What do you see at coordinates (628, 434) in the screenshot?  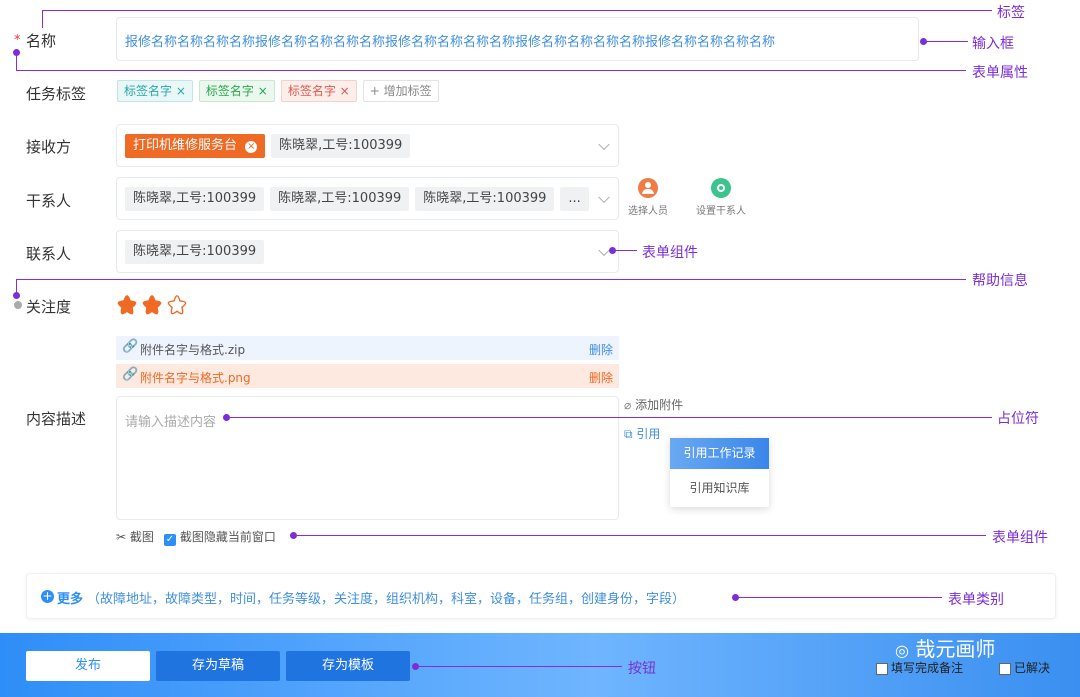 I see `link-icon: ⧉` at bounding box center [628, 434].